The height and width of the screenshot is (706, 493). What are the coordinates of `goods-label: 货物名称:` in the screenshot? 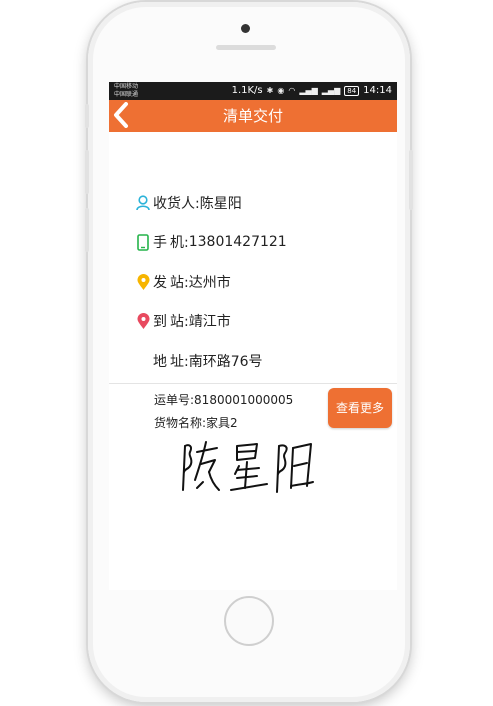 It's located at (180, 423).